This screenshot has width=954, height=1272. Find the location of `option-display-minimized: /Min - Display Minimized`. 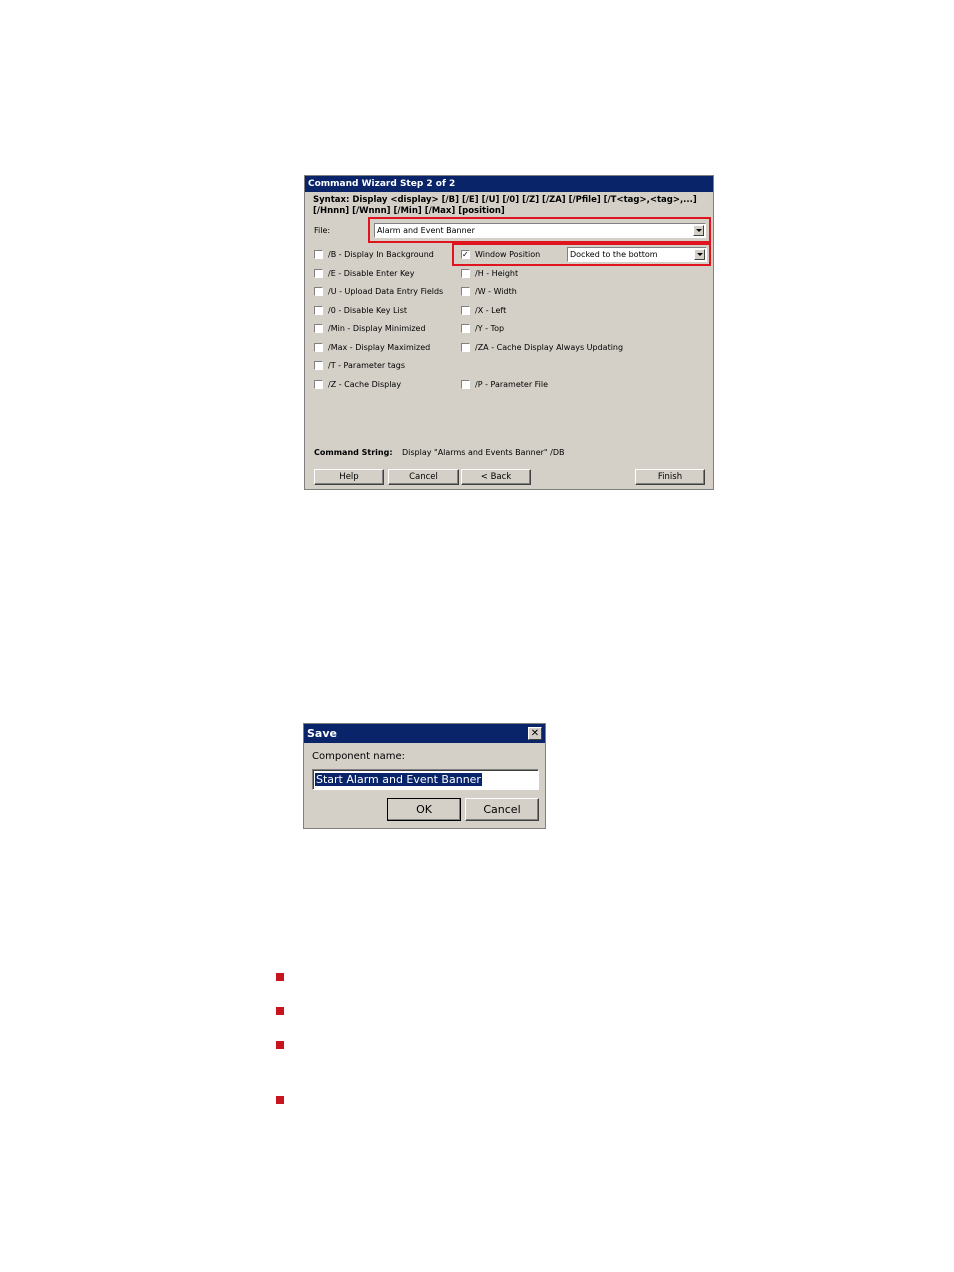

option-display-minimized: /Min - Display Minimized is located at coordinates (370, 328).